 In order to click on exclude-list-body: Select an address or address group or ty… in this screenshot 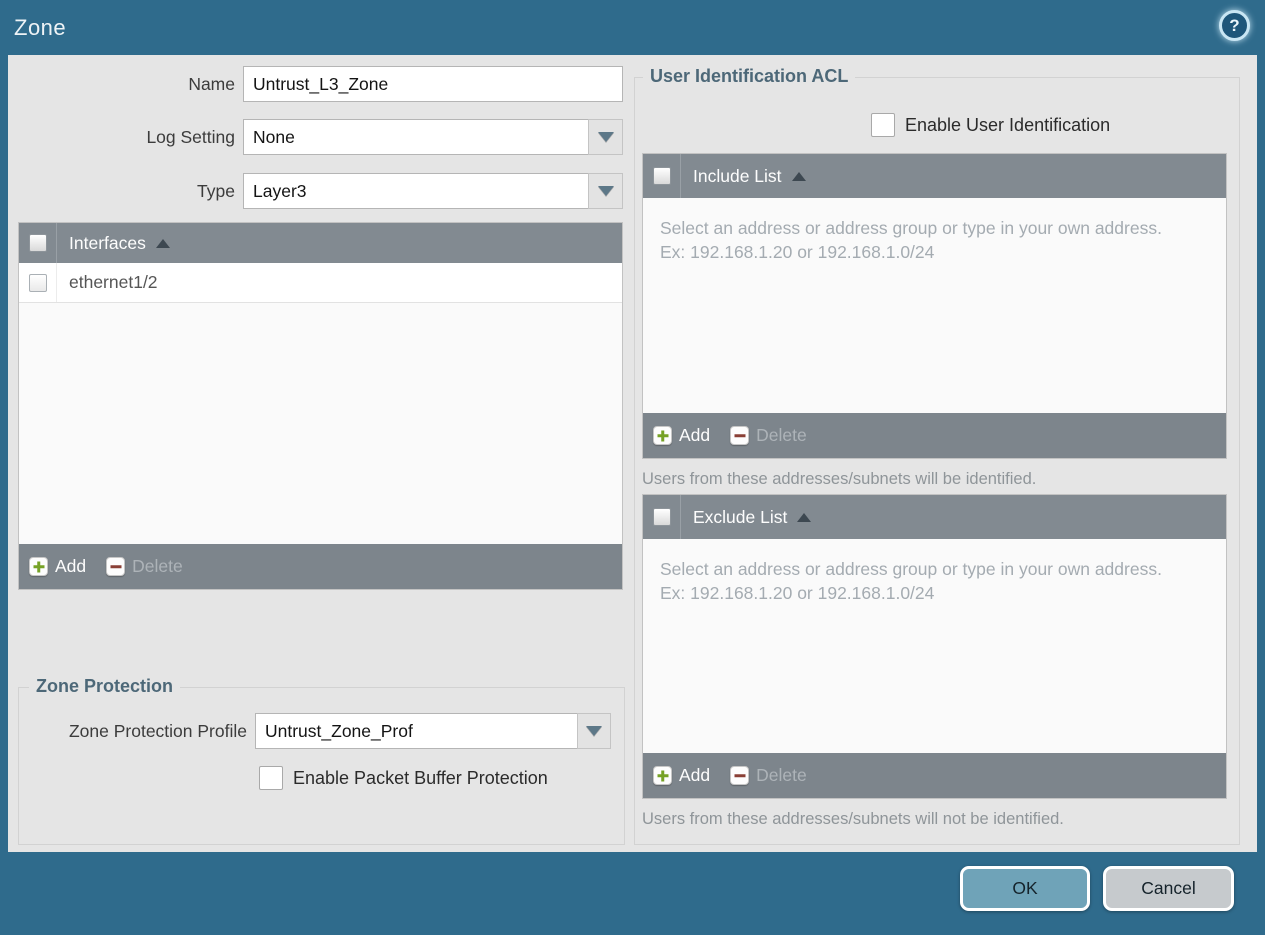, I will do `click(934, 646)`.